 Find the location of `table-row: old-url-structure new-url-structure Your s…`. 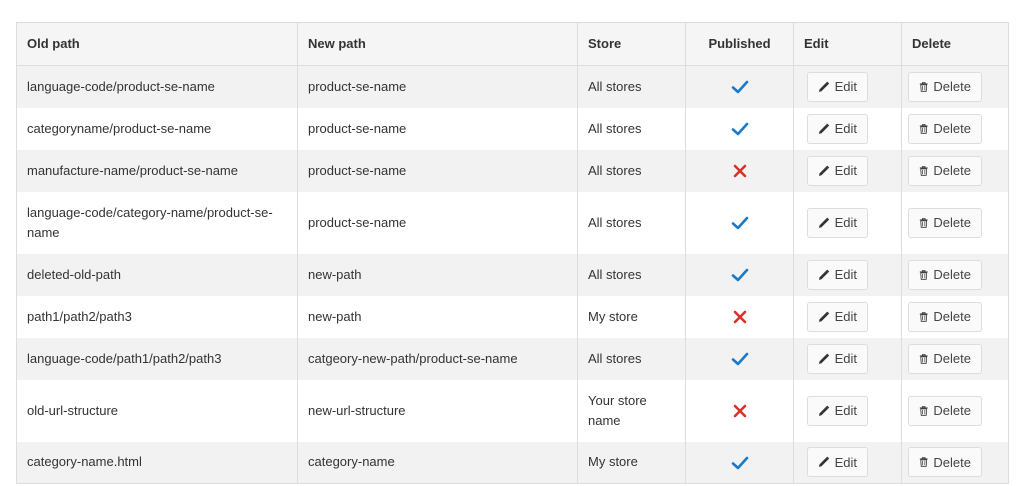

table-row: old-url-structure new-url-structure Your s… is located at coordinates (512, 410).